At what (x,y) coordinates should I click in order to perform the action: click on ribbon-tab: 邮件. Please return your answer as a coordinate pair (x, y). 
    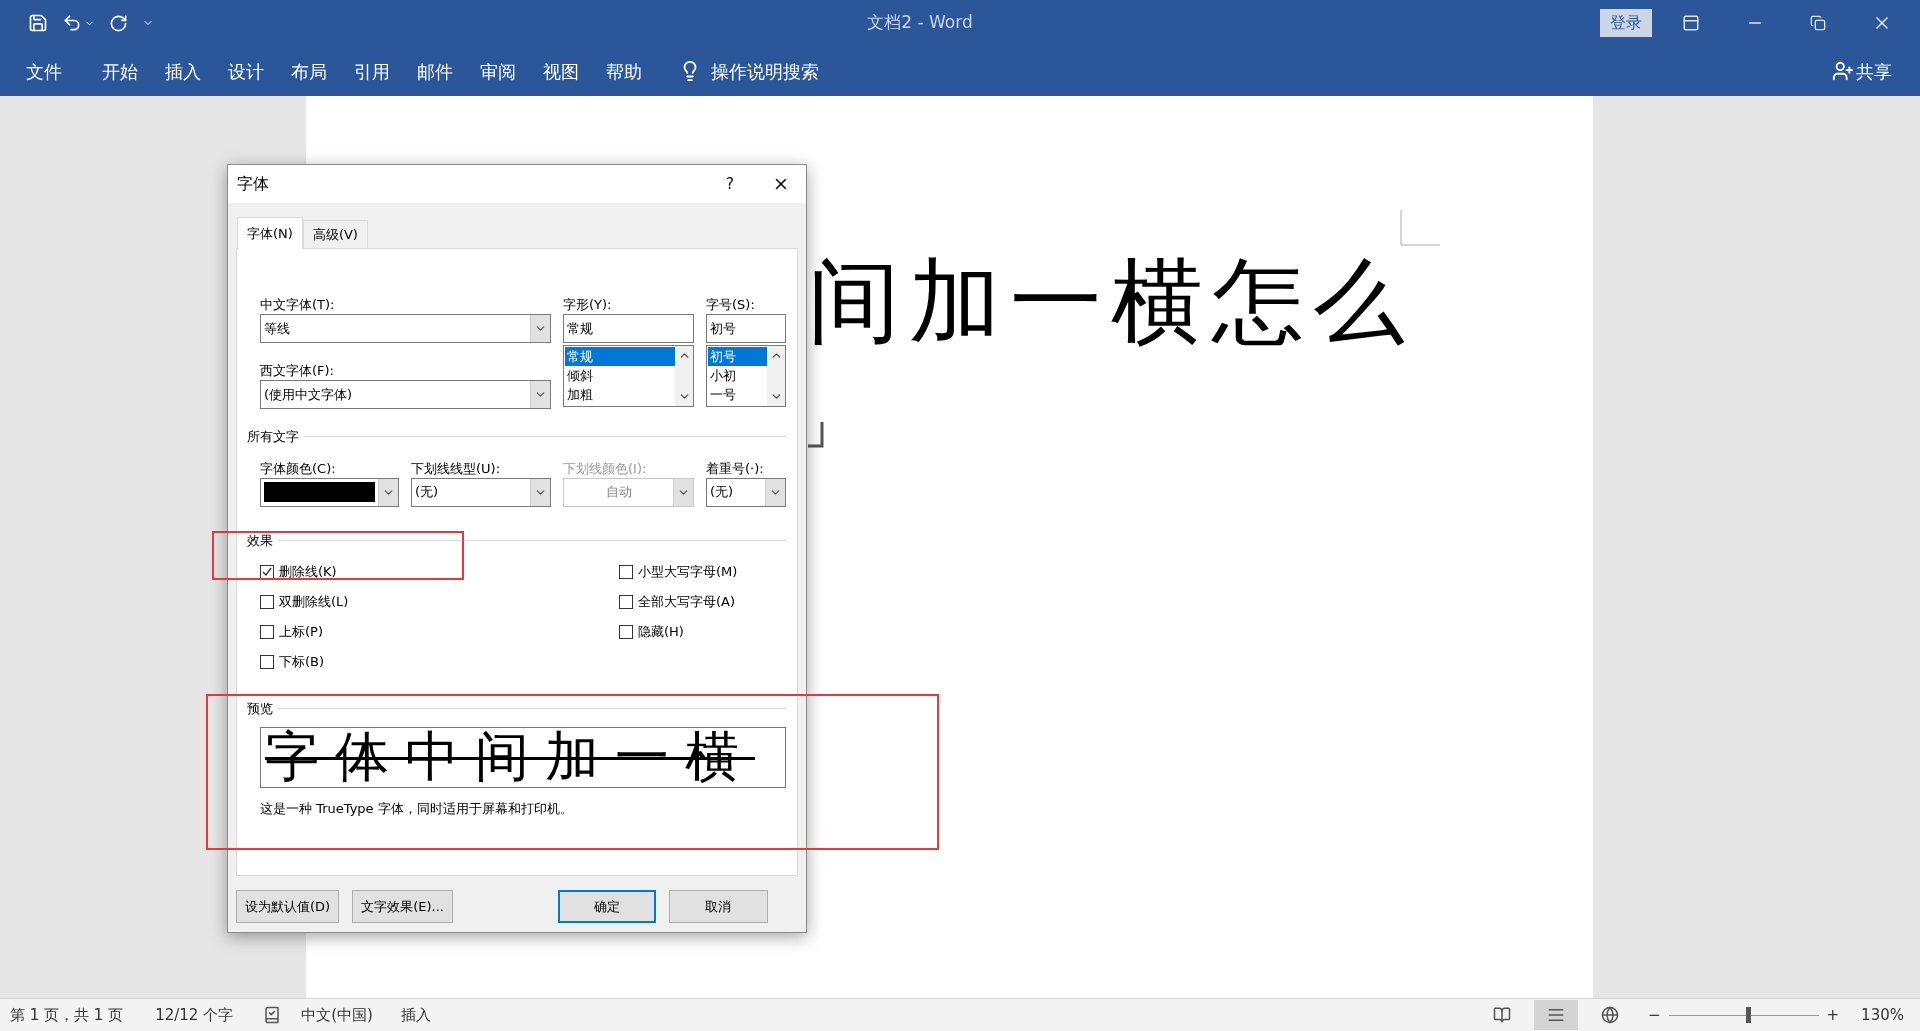
    Looking at the image, I should click on (435, 71).